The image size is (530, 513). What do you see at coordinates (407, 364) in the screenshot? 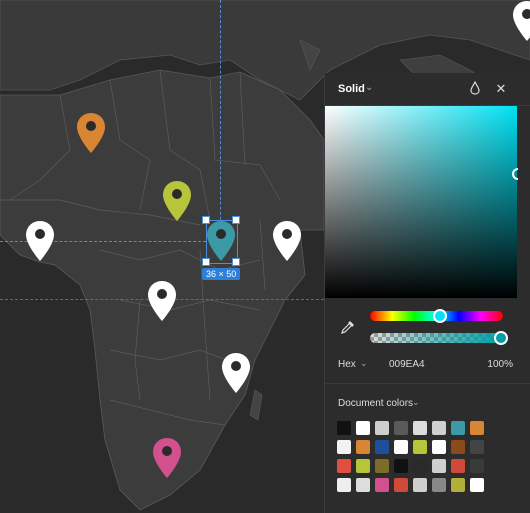
I see `hex-input: 009EA4` at bounding box center [407, 364].